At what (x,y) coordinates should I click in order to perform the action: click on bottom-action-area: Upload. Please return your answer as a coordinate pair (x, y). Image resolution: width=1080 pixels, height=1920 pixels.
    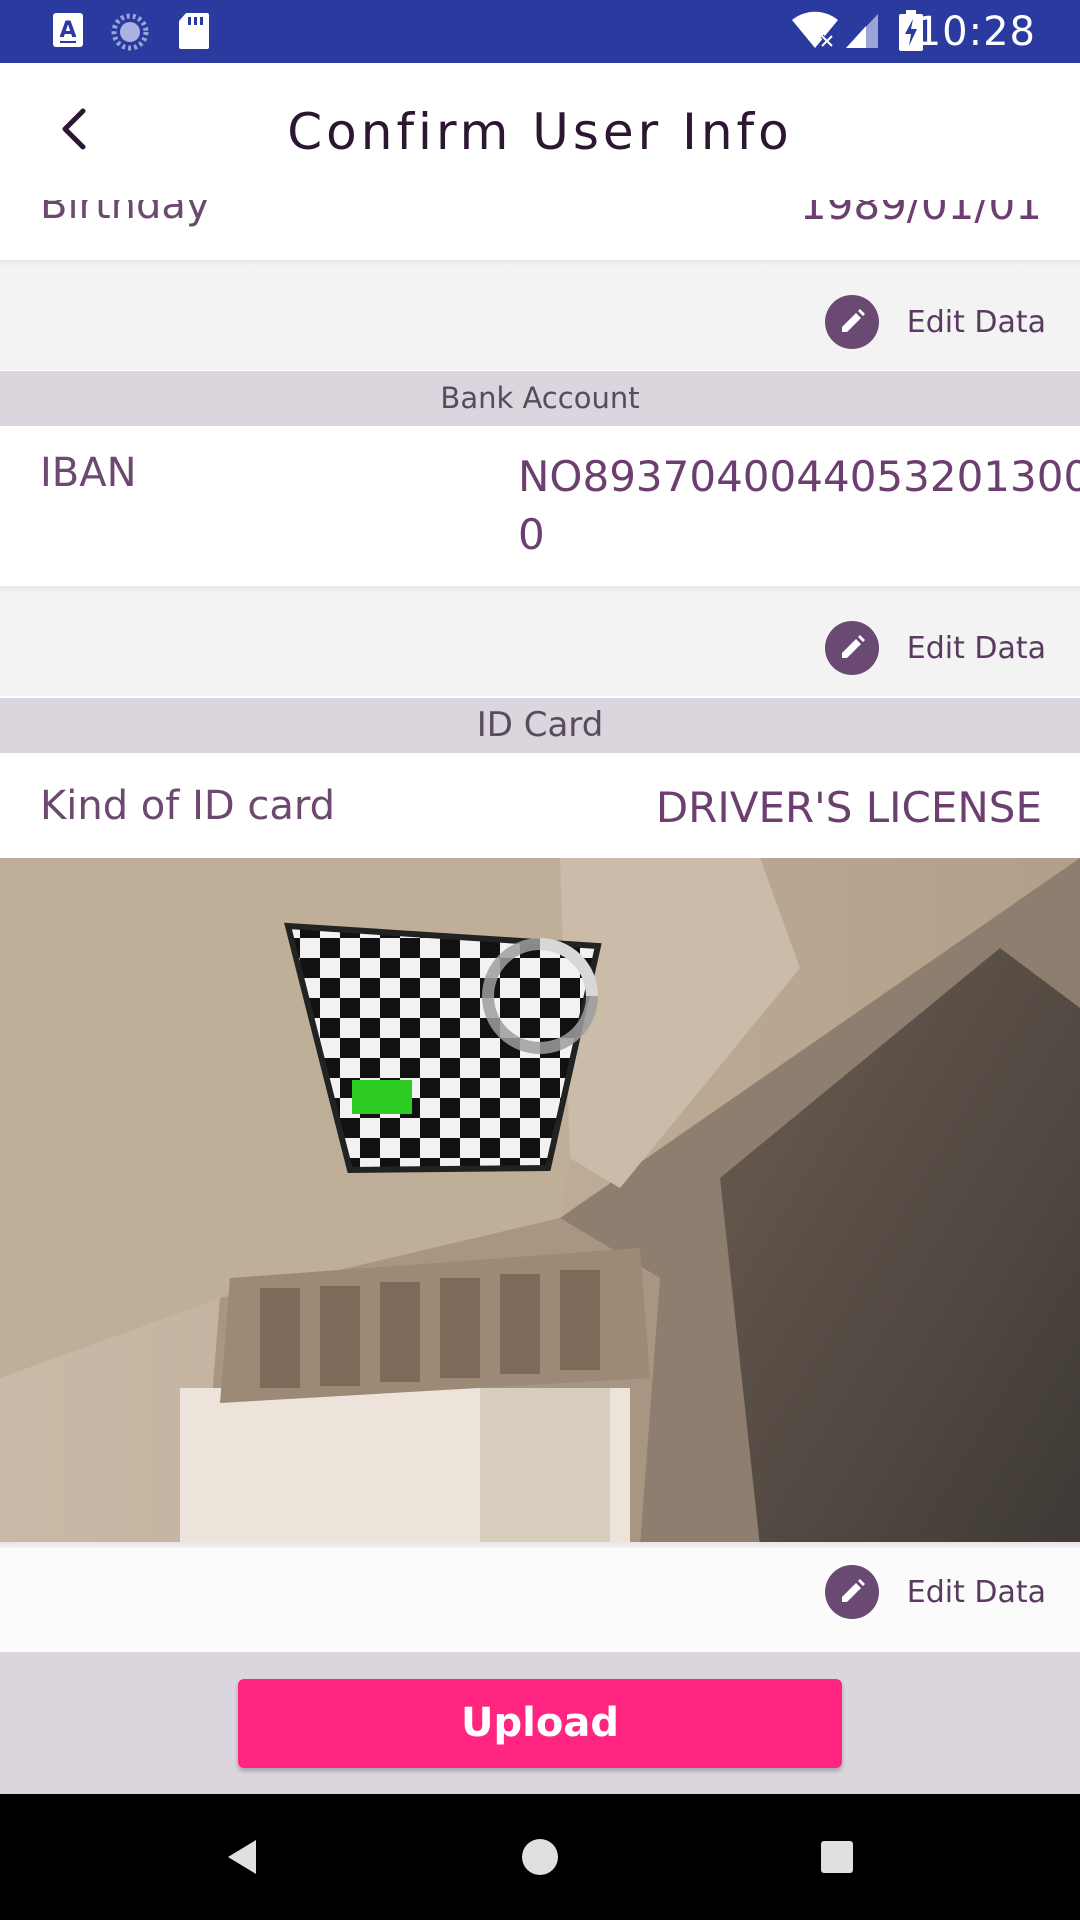
    Looking at the image, I should click on (540, 1723).